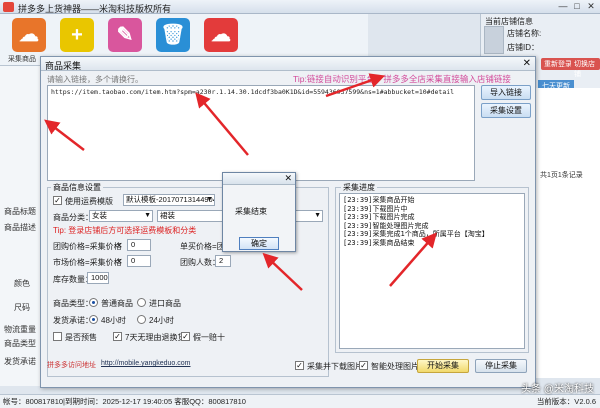  Describe the element at coordinates (222, 124) in the screenshot. I see `arrow-to-url-box` at that location.